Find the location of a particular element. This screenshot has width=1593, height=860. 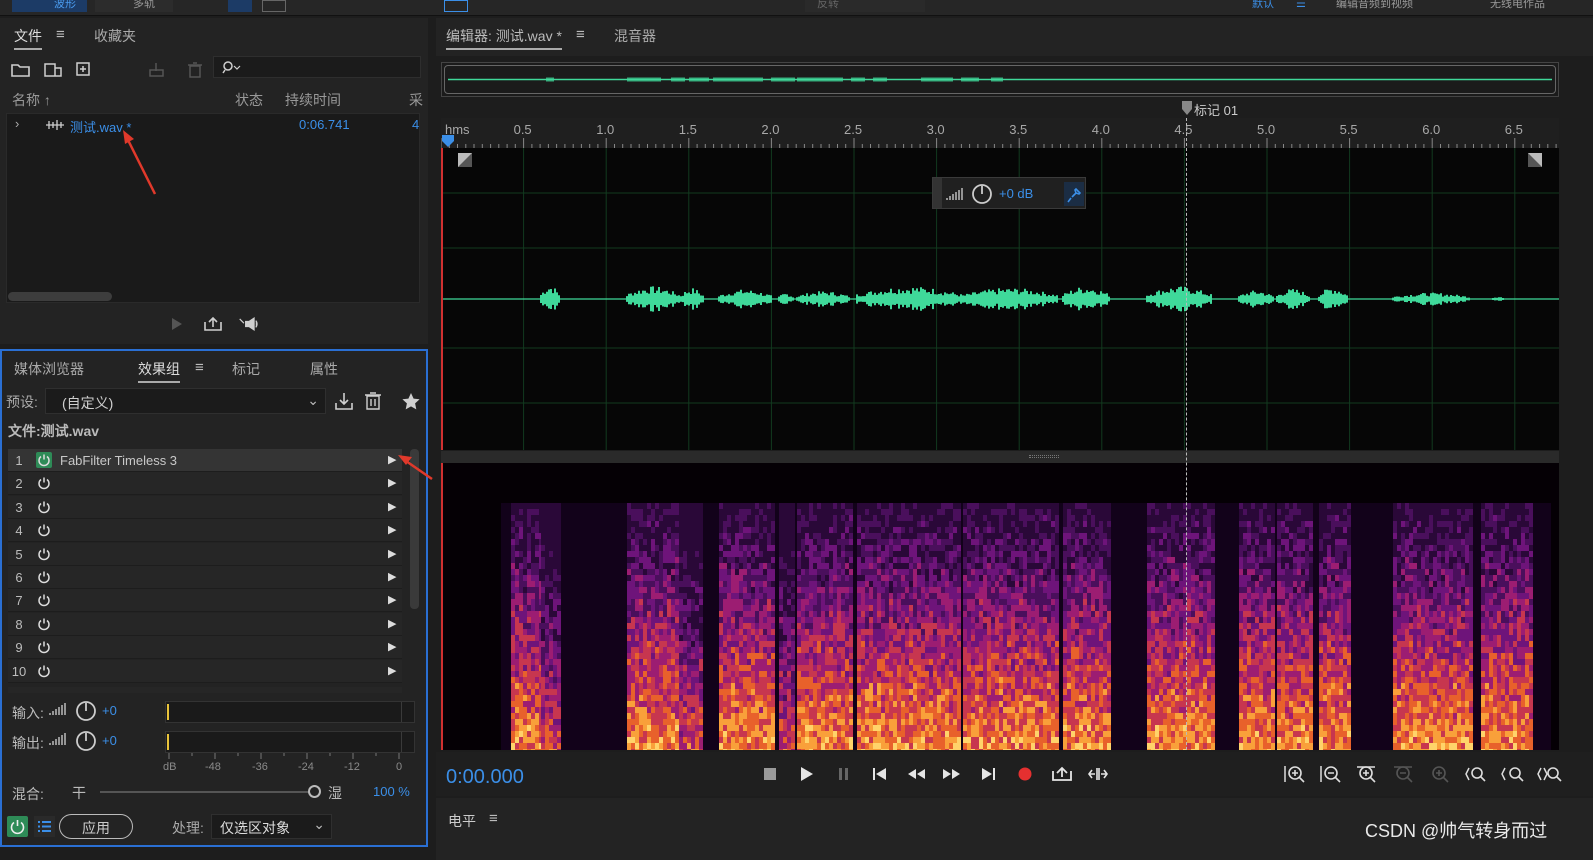

playhead-icon is located at coordinates (448, 141).